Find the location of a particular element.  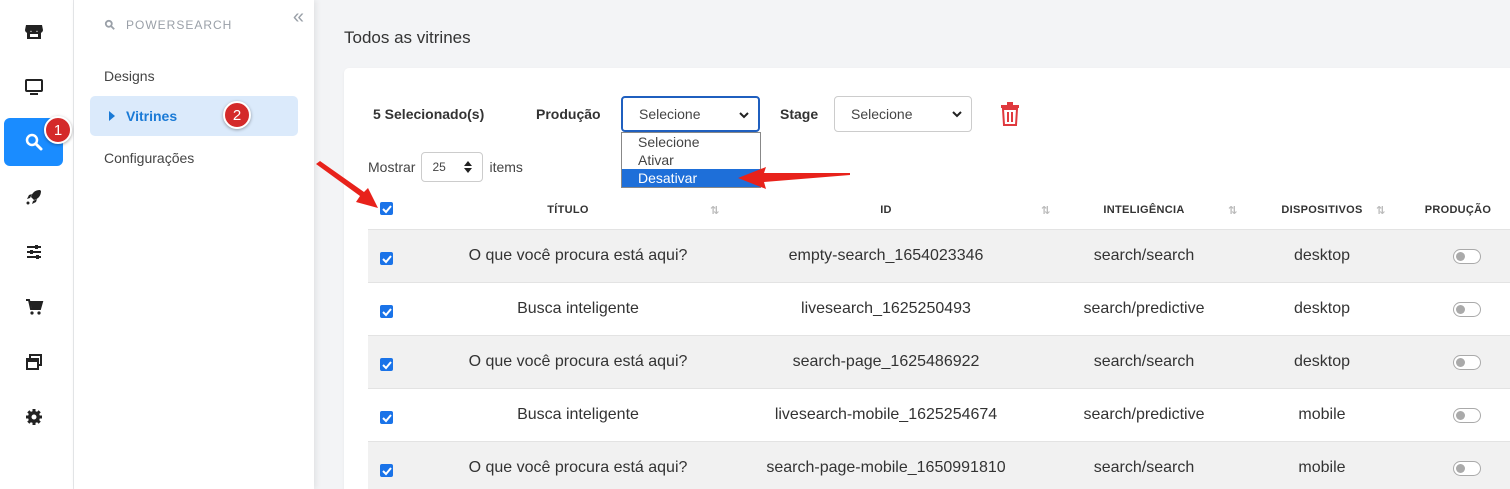

rail-item-cart is located at coordinates (33, 307).